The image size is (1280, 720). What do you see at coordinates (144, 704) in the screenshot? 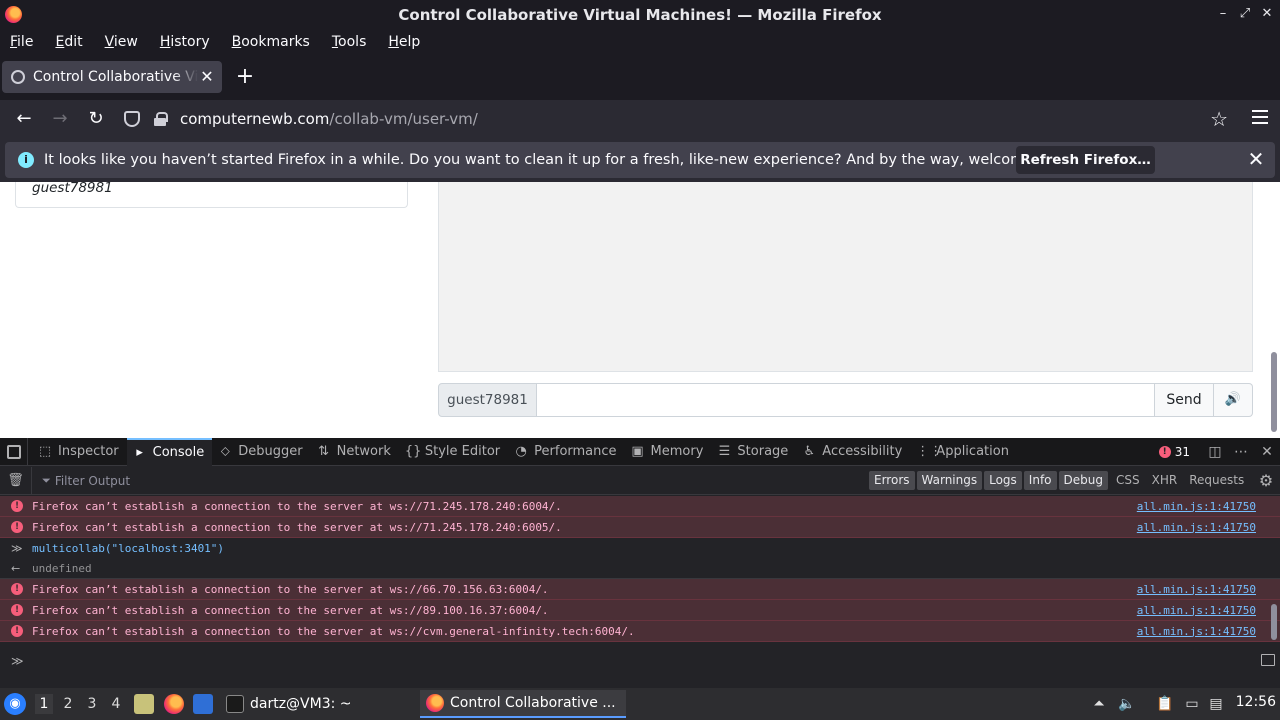
I see `file-manager-launcher-icon` at bounding box center [144, 704].